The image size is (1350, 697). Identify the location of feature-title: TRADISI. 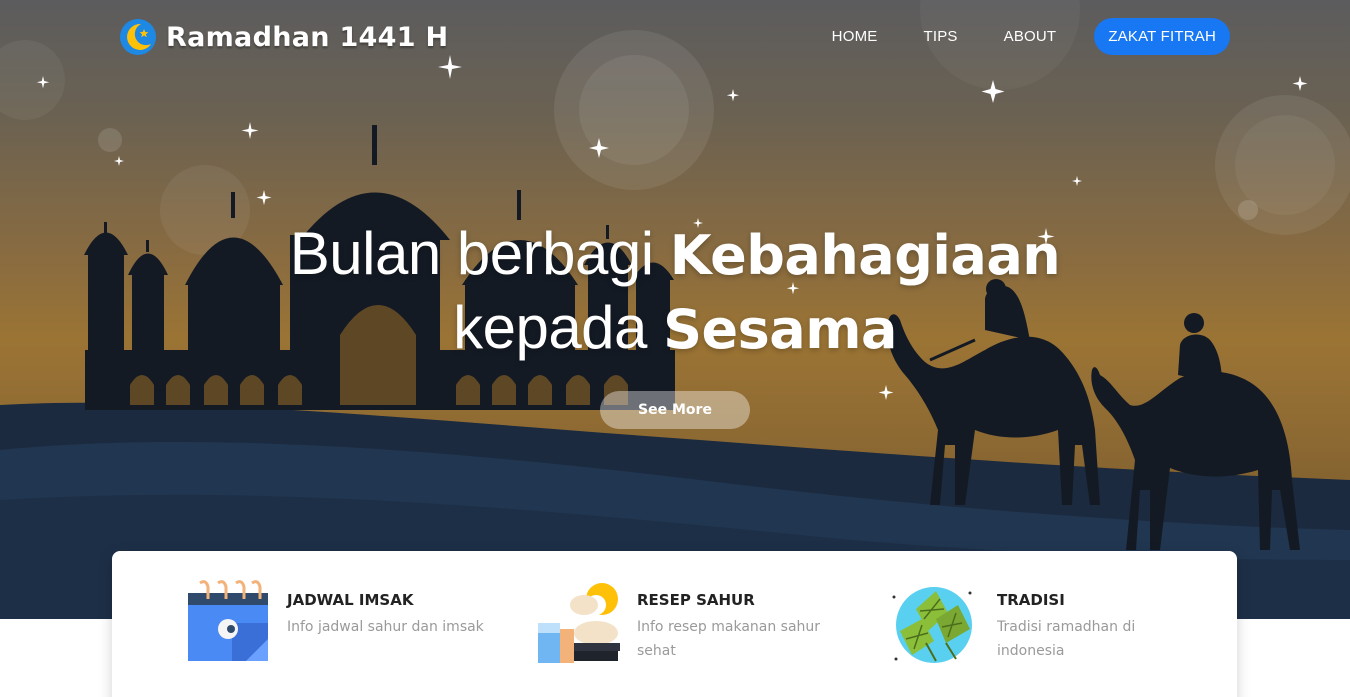
(1031, 600).